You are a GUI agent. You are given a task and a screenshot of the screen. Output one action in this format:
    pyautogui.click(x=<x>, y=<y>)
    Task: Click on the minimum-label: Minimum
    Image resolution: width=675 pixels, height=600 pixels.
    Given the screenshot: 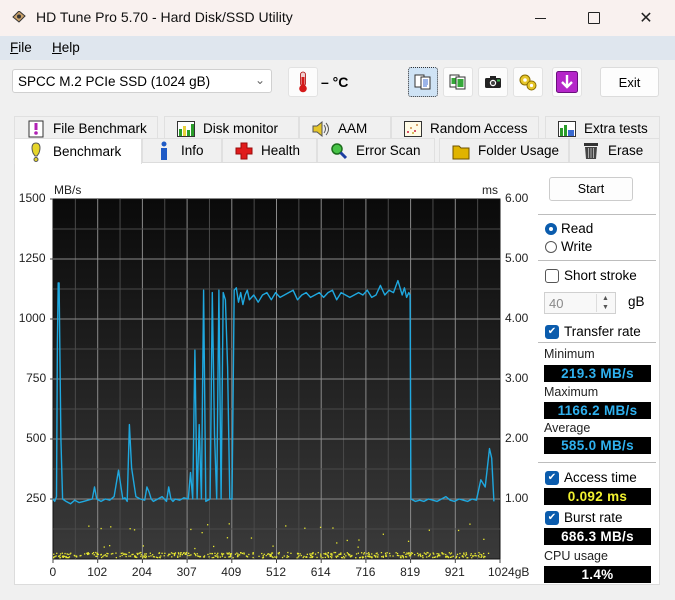 What is the action you would take?
    pyautogui.click(x=569, y=354)
    